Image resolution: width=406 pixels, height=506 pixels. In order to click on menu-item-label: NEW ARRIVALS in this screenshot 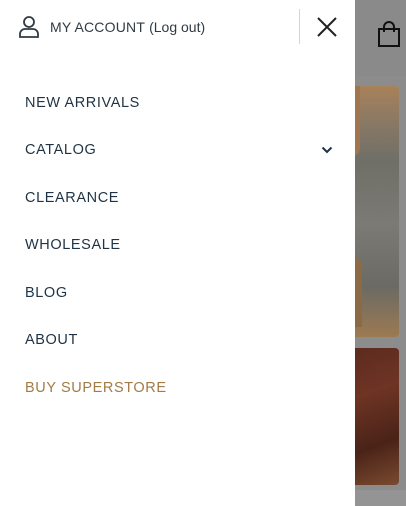, I will do `click(82, 103)`.